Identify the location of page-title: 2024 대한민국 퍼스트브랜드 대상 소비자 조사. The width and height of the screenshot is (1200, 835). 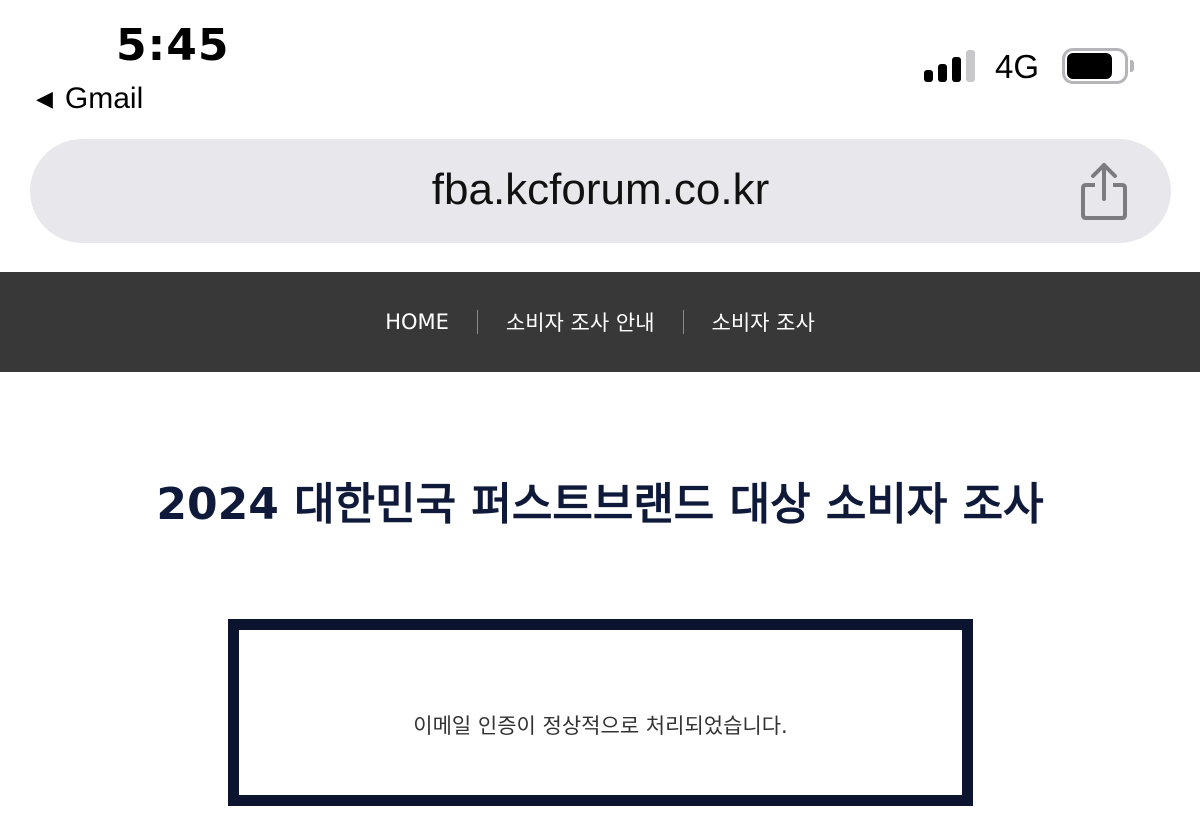
(600, 504).